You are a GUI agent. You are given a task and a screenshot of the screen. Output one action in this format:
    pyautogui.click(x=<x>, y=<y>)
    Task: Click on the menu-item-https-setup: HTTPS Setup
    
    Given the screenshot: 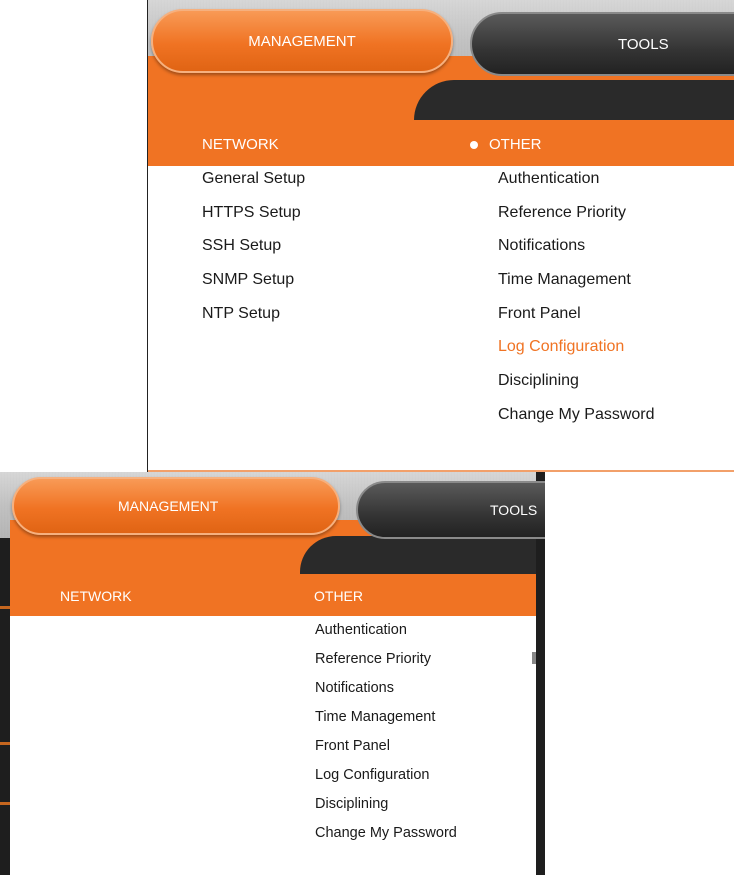 What is the action you would take?
    pyautogui.click(x=253, y=221)
    